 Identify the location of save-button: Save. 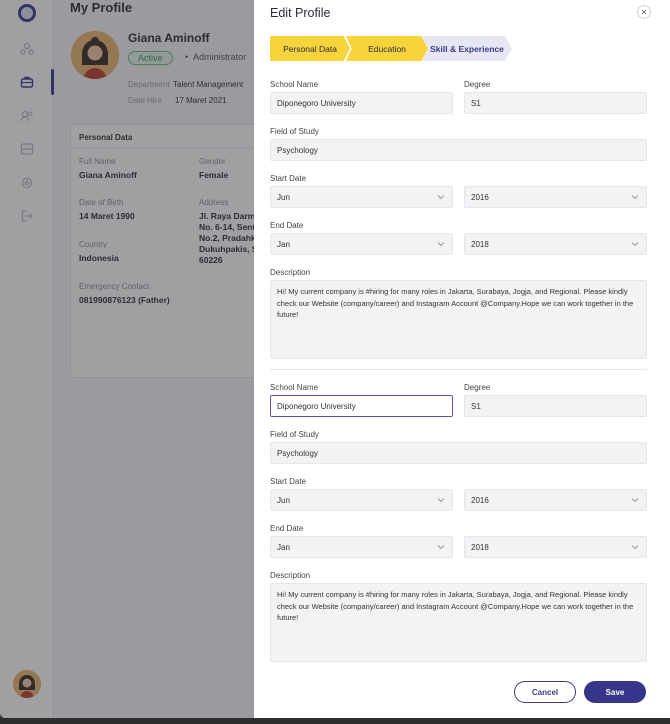
(615, 692).